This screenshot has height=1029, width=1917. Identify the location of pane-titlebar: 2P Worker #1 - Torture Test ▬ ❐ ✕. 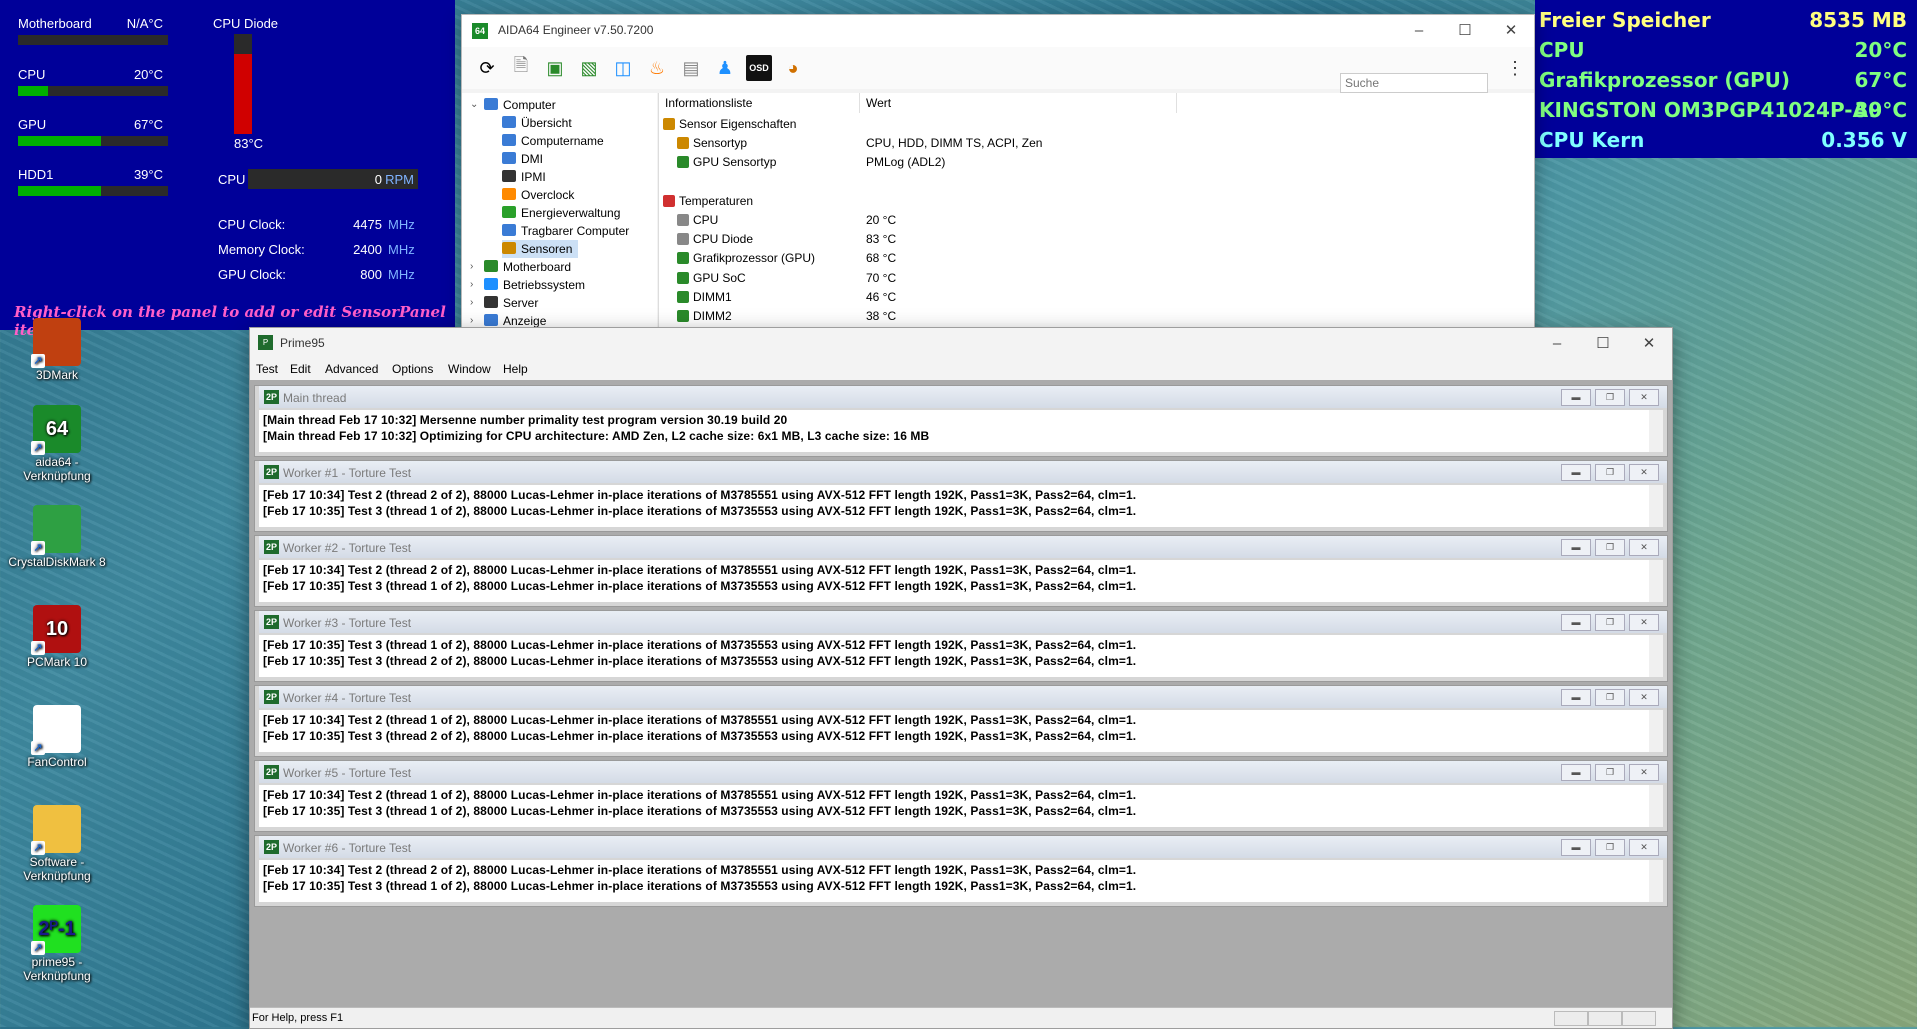
(963, 472).